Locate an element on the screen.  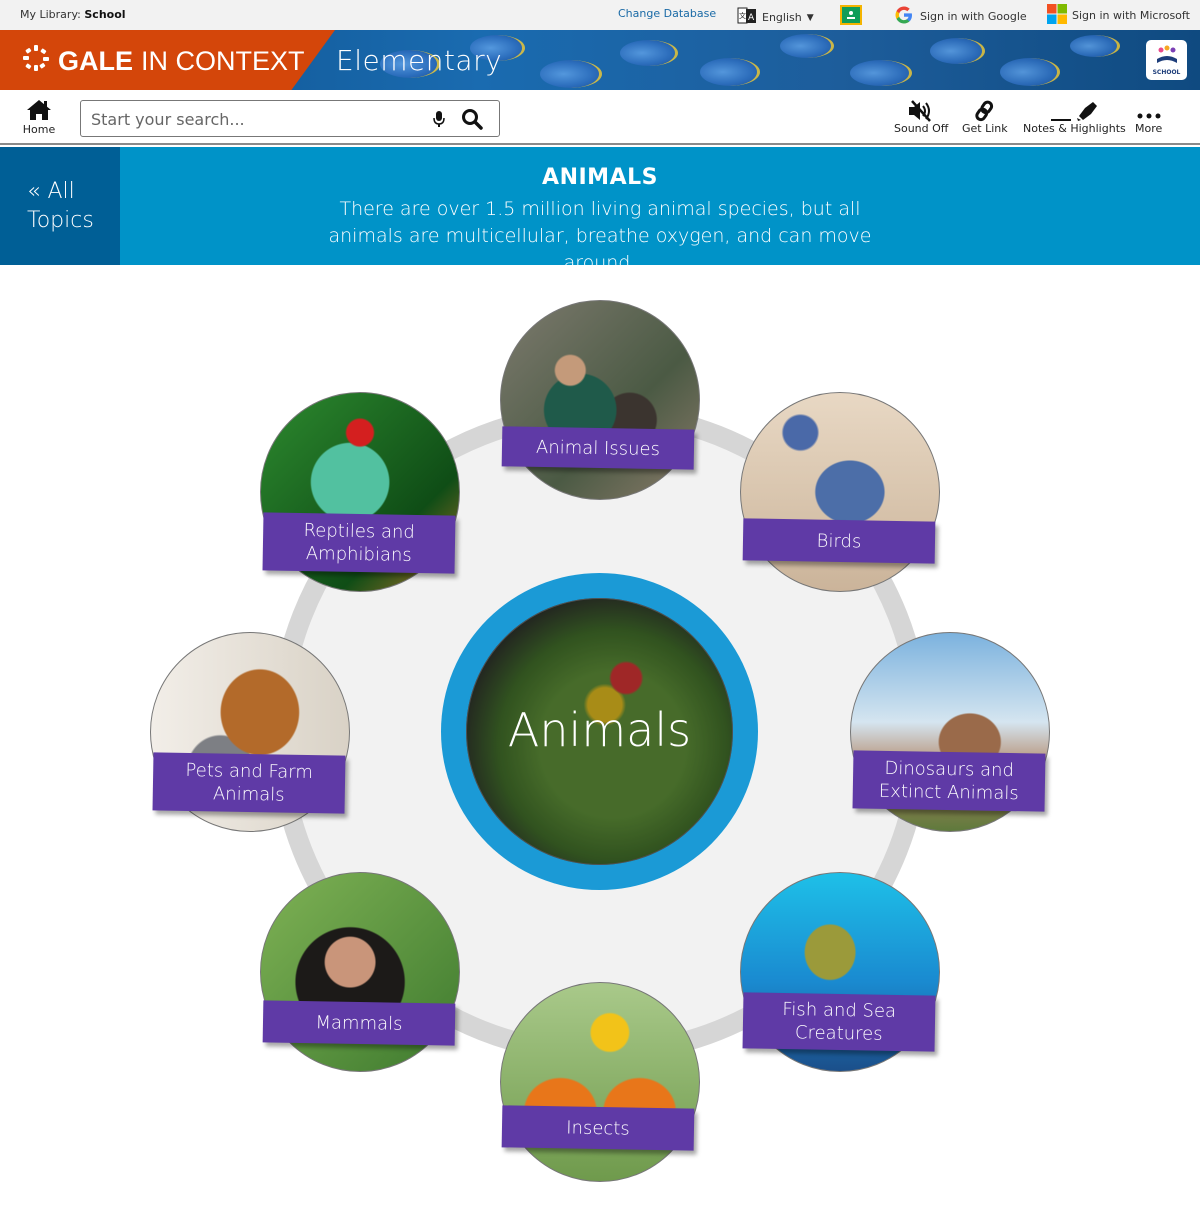
topic-title: ANIMALS is located at coordinates (600, 177).